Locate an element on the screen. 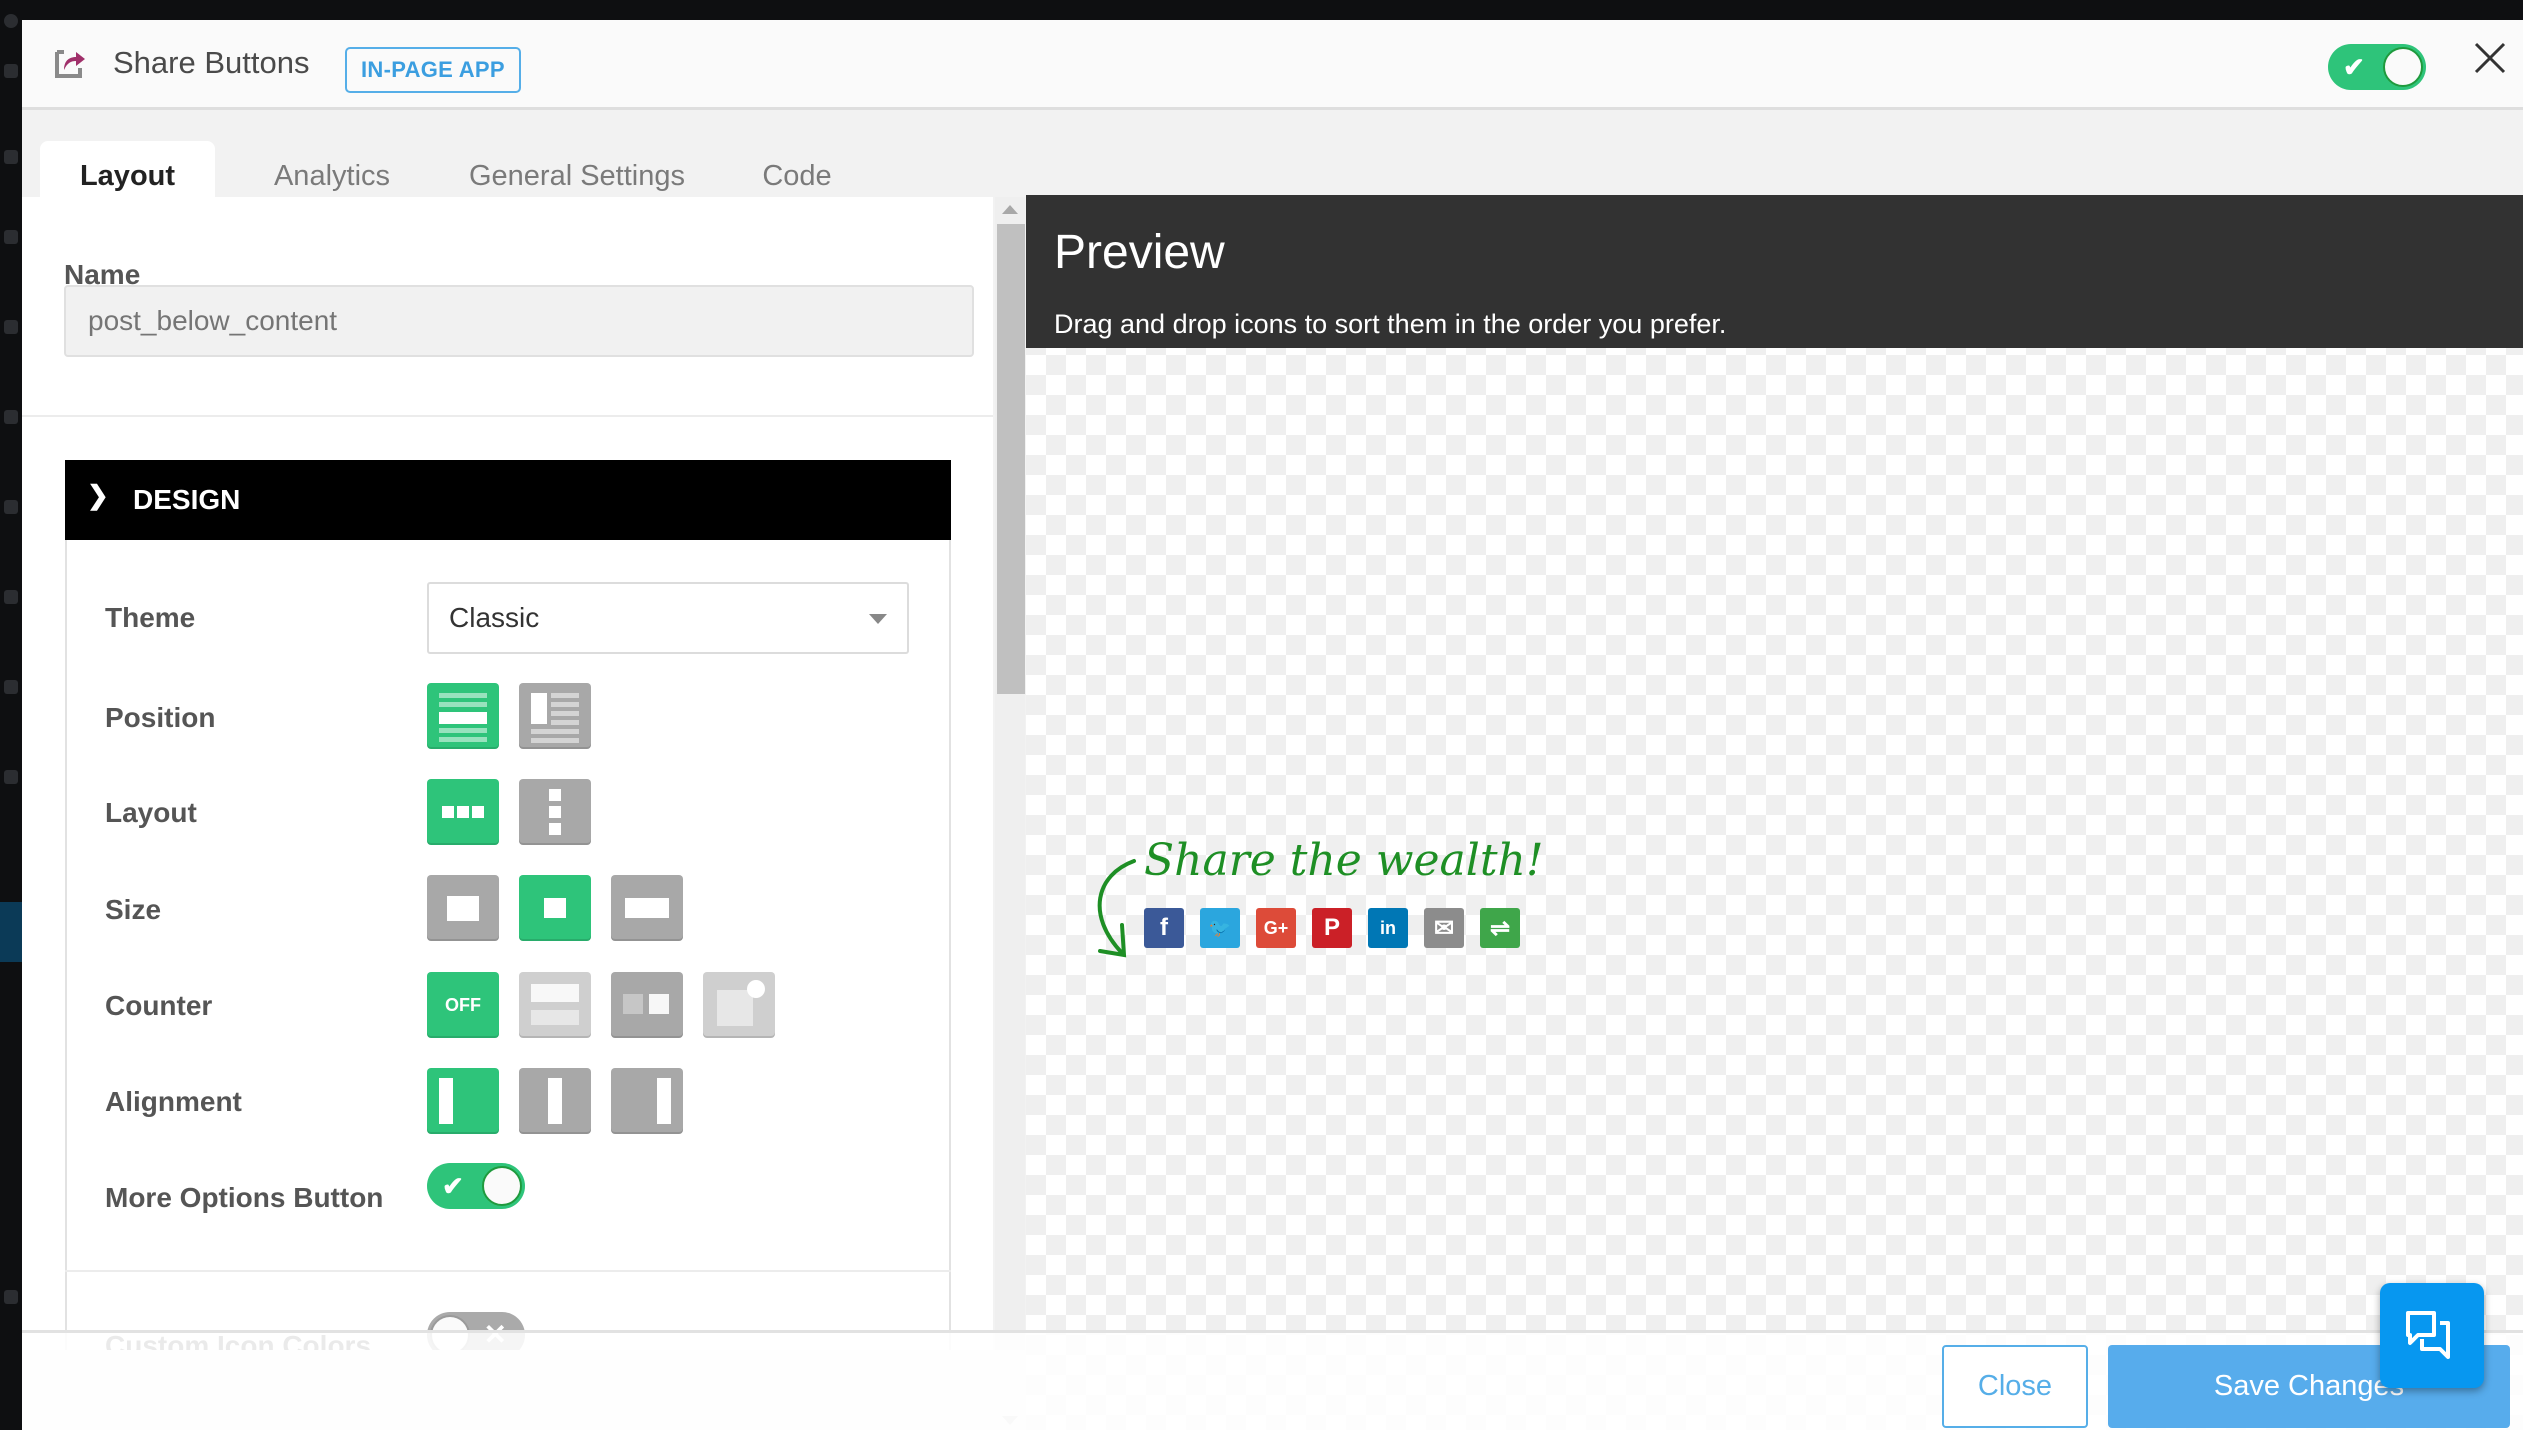 The height and width of the screenshot is (1430, 2523). share-linkedin-icon: in is located at coordinates (1388, 928).